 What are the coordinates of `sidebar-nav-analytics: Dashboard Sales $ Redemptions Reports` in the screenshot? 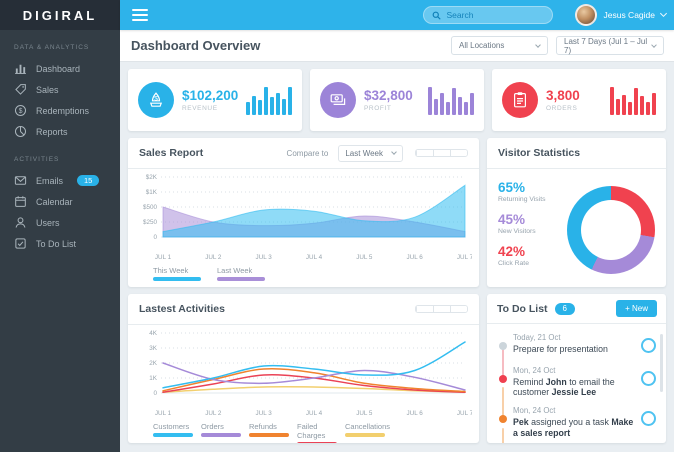 It's located at (60, 100).